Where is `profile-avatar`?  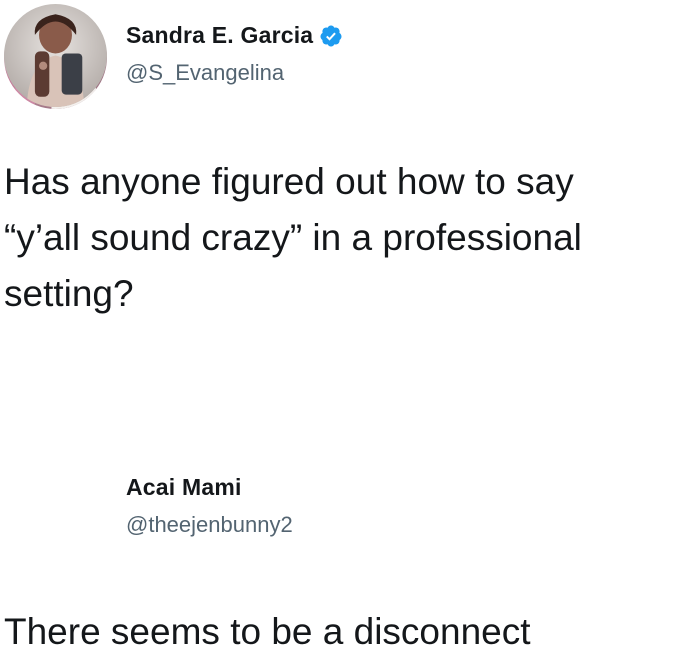 profile-avatar is located at coordinates (55, 55).